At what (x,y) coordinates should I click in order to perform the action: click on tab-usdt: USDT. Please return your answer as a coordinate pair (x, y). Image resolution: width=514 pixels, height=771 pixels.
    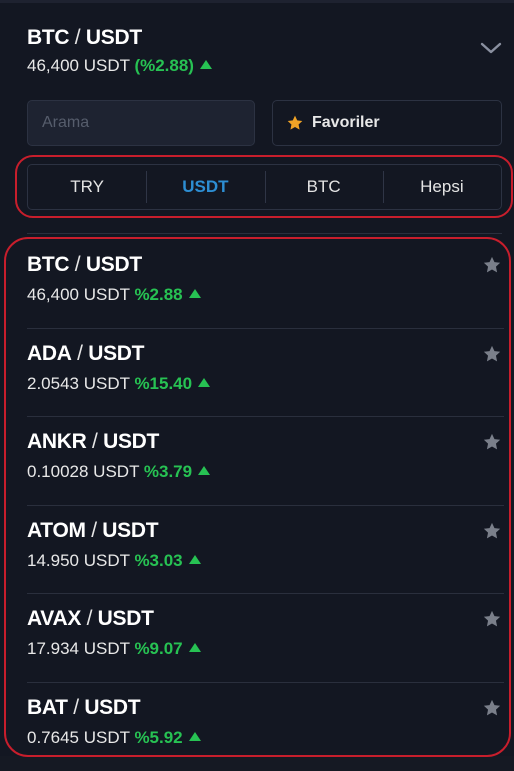
    Looking at the image, I should click on (205, 187).